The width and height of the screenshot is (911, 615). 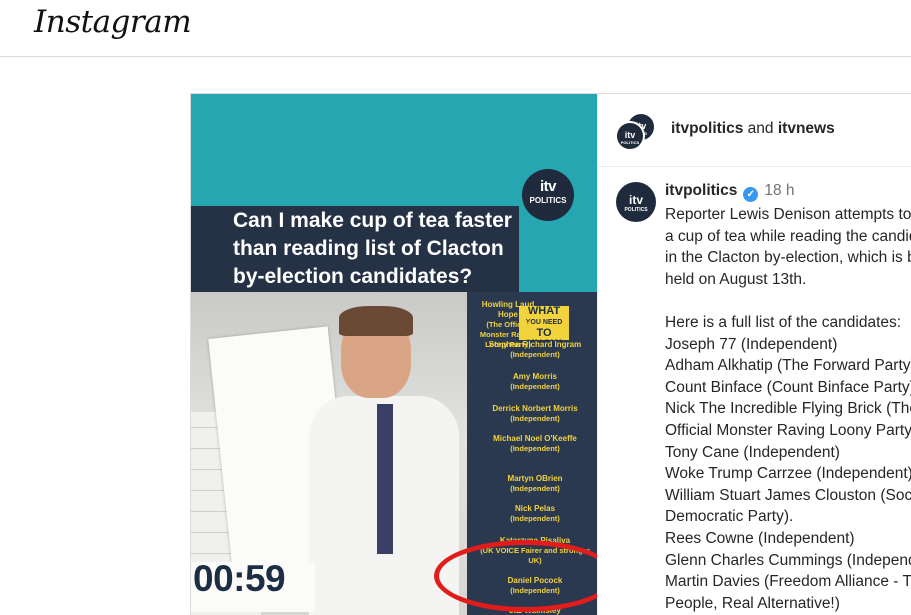 What do you see at coordinates (535, 344) in the screenshot?
I see `candidate-name: Stephen Richard Ingram` at bounding box center [535, 344].